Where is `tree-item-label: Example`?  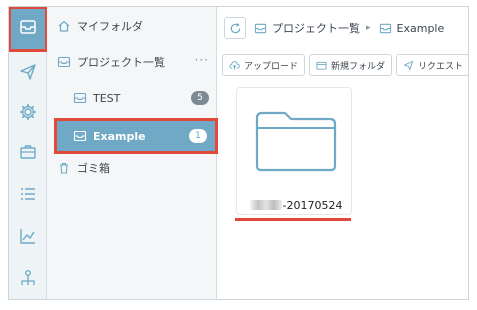
tree-item-label: Example is located at coordinates (119, 136).